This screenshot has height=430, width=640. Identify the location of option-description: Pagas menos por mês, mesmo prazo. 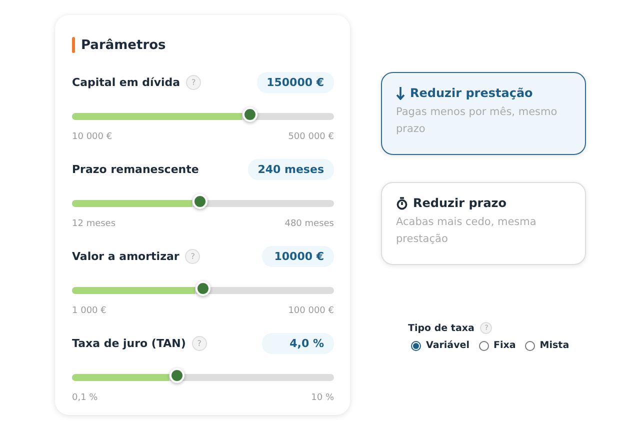
(477, 121).